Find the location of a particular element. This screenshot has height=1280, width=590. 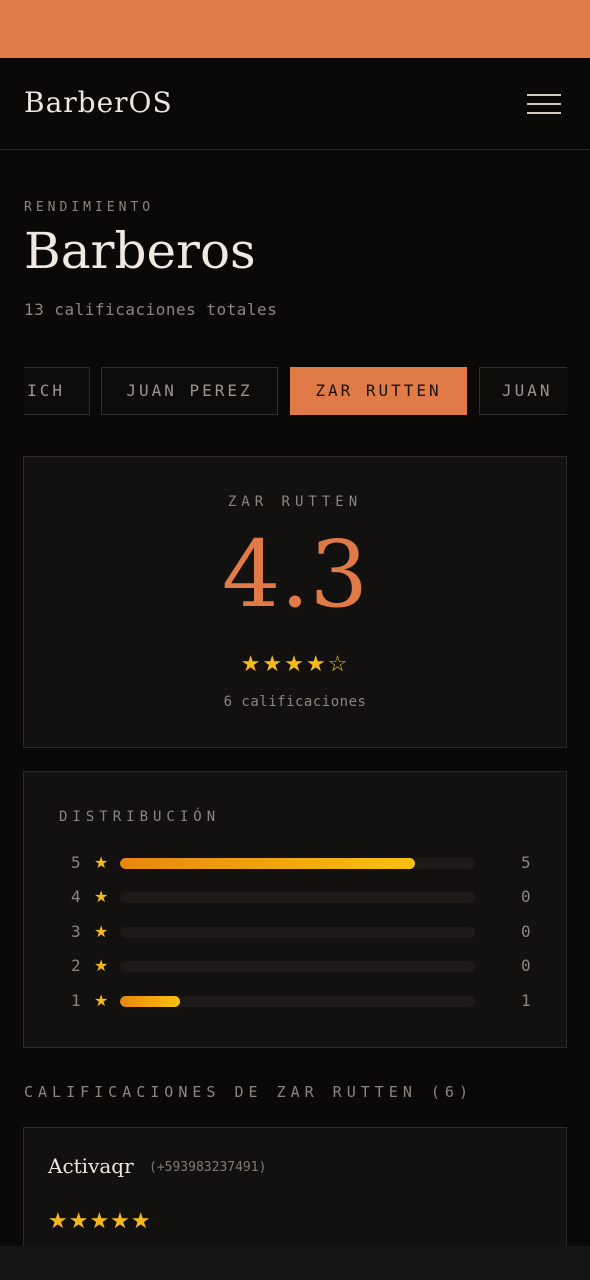

row-stars-label: 4 is located at coordinates (76, 896).